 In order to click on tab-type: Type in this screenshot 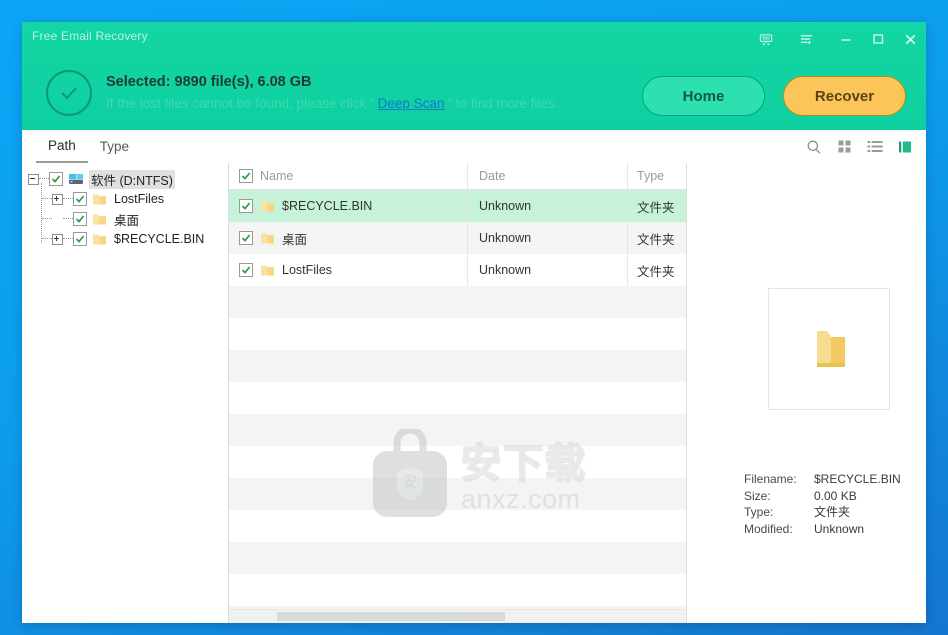, I will do `click(114, 146)`.